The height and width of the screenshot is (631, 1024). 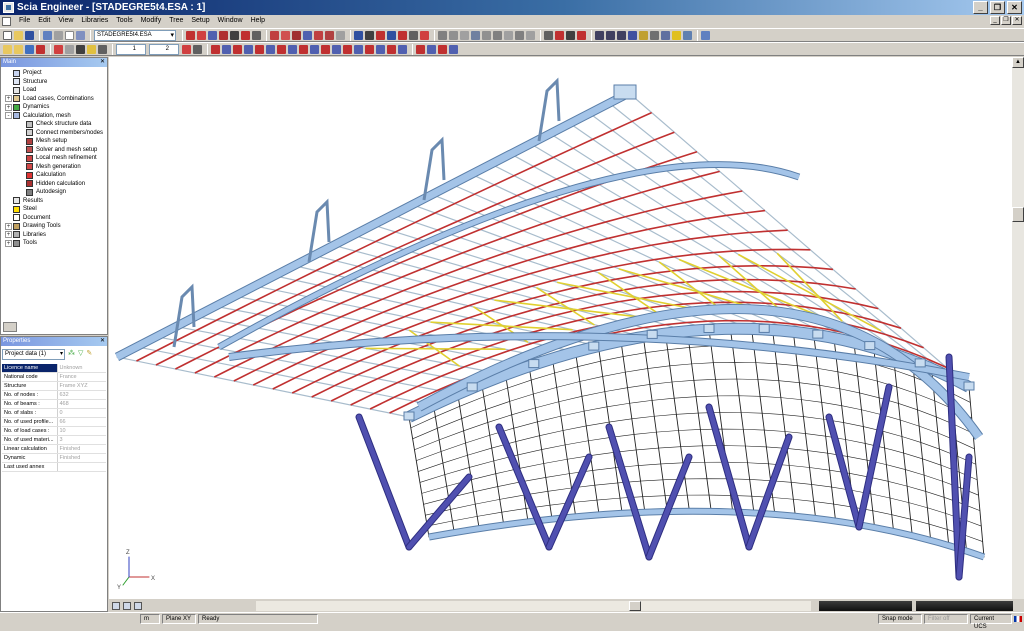 What do you see at coordinates (54, 167) in the screenshot?
I see `tree-item: Mesh generation` at bounding box center [54, 167].